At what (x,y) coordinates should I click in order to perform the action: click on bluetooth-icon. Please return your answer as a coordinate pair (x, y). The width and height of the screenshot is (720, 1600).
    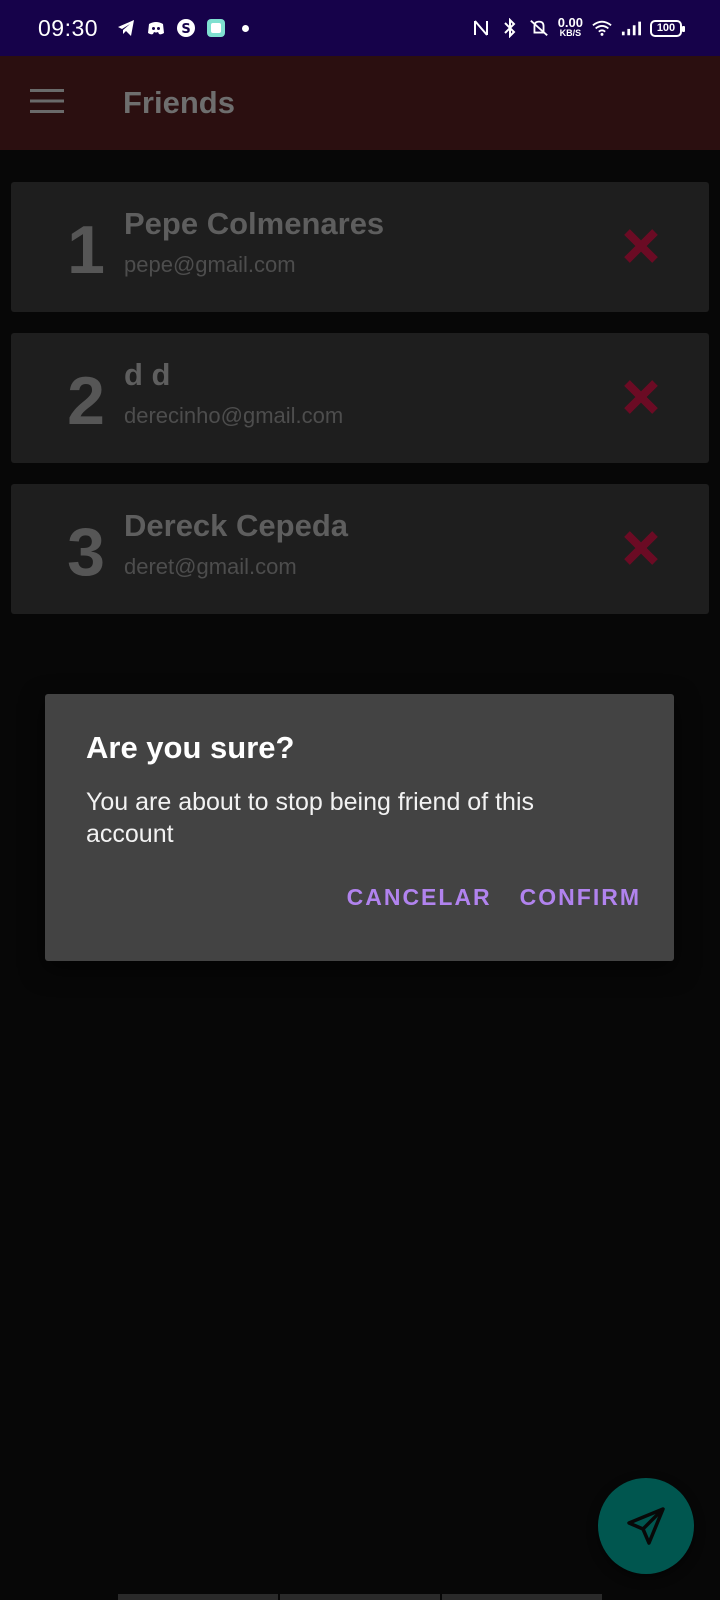
    Looking at the image, I should click on (510, 28).